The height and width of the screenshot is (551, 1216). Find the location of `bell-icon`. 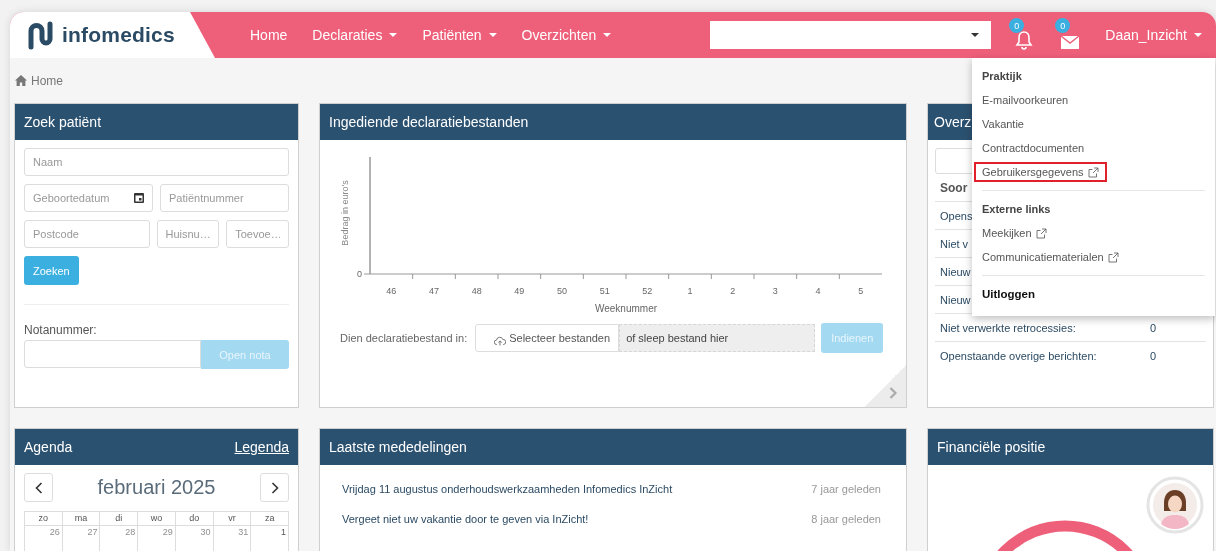

bell-icon is located at coordinates (1024, 40).